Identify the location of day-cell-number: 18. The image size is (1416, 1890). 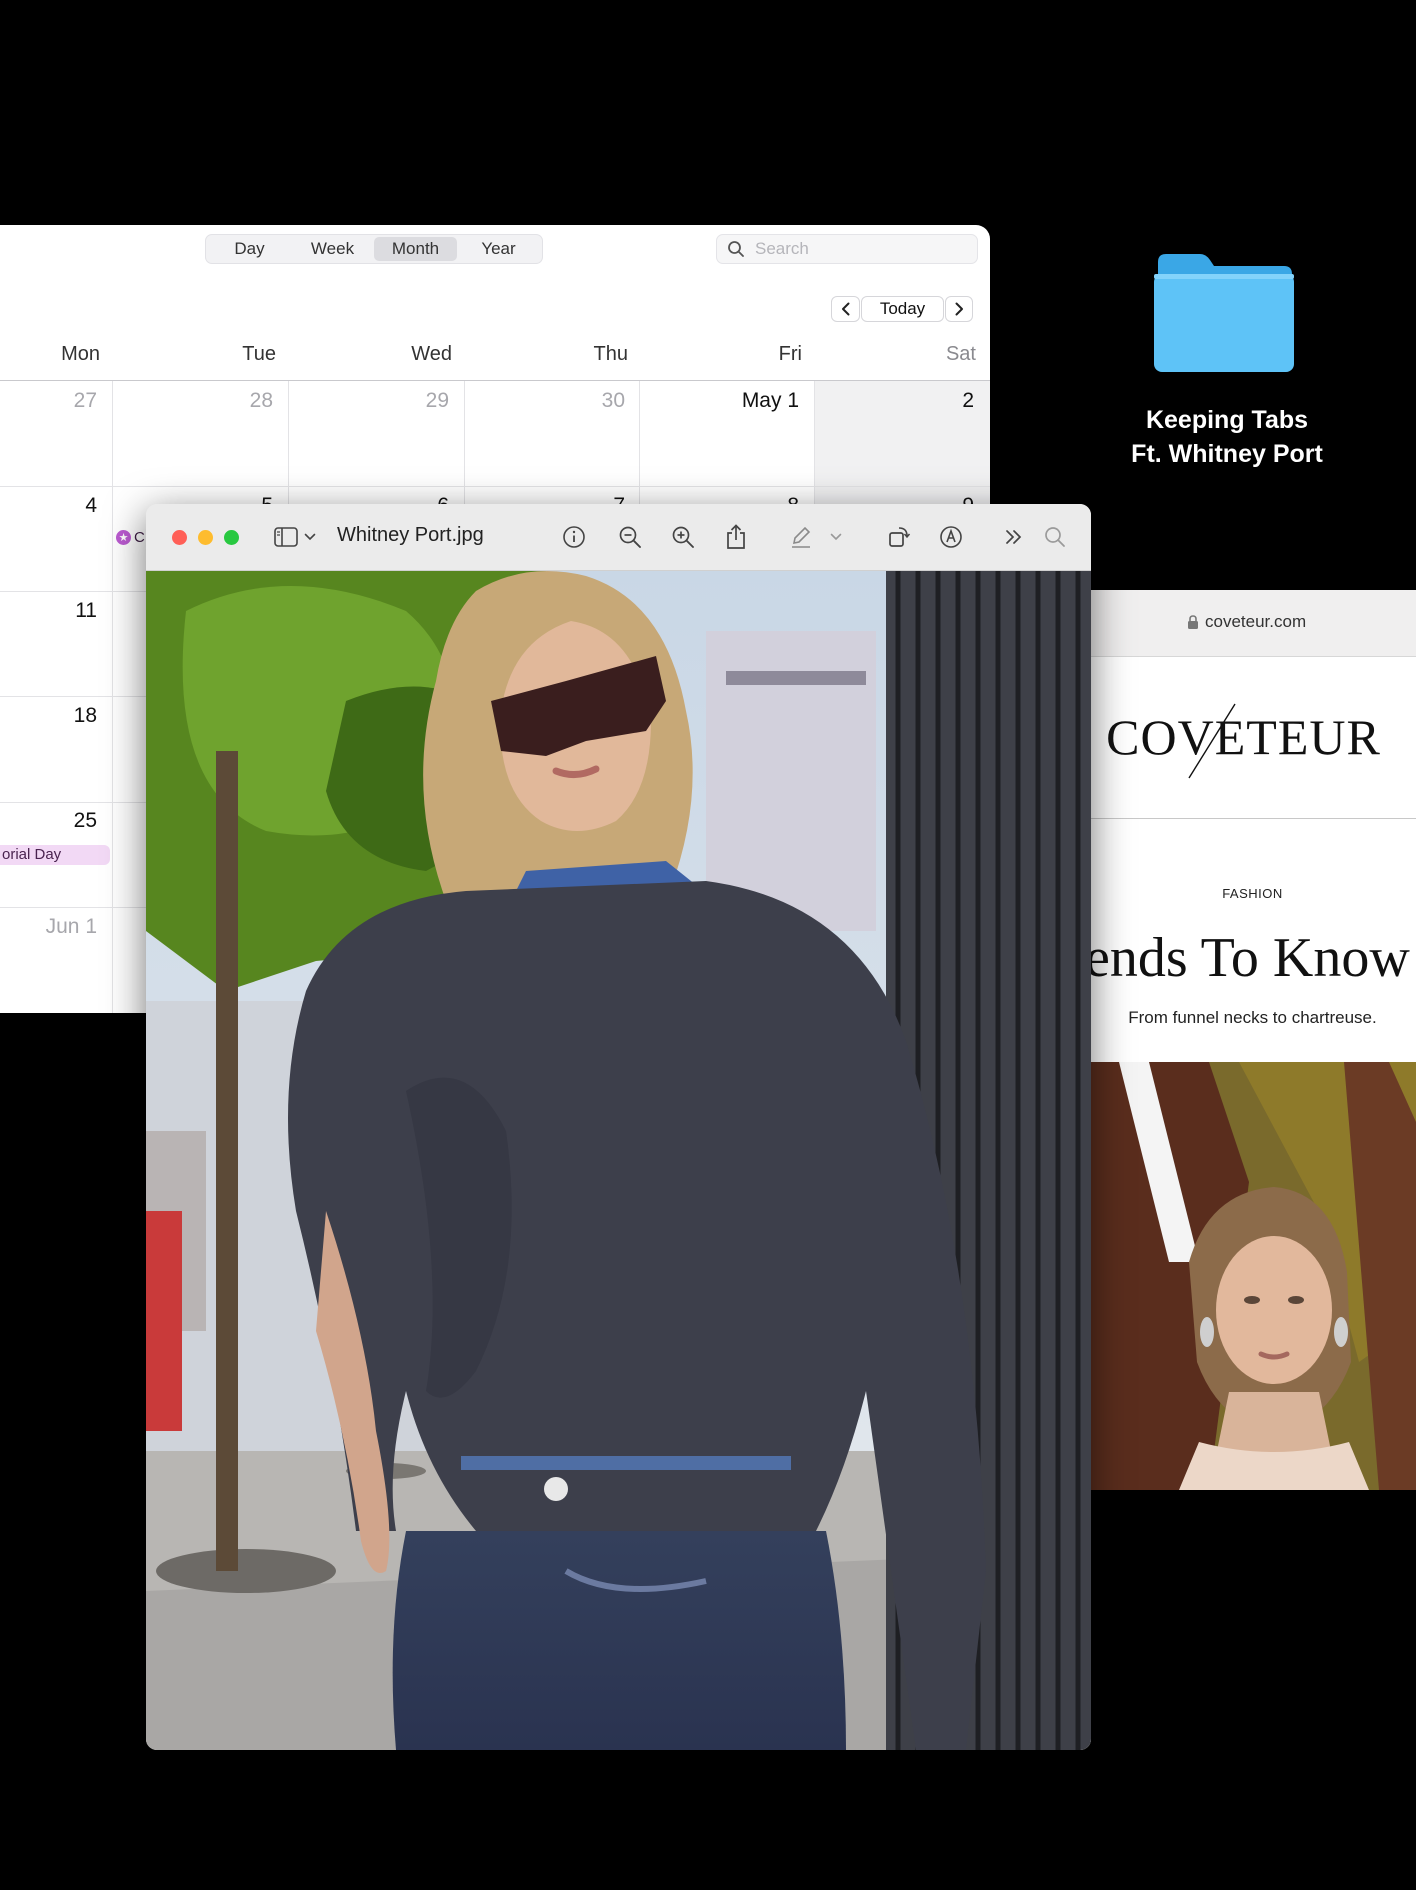
(58, 716).